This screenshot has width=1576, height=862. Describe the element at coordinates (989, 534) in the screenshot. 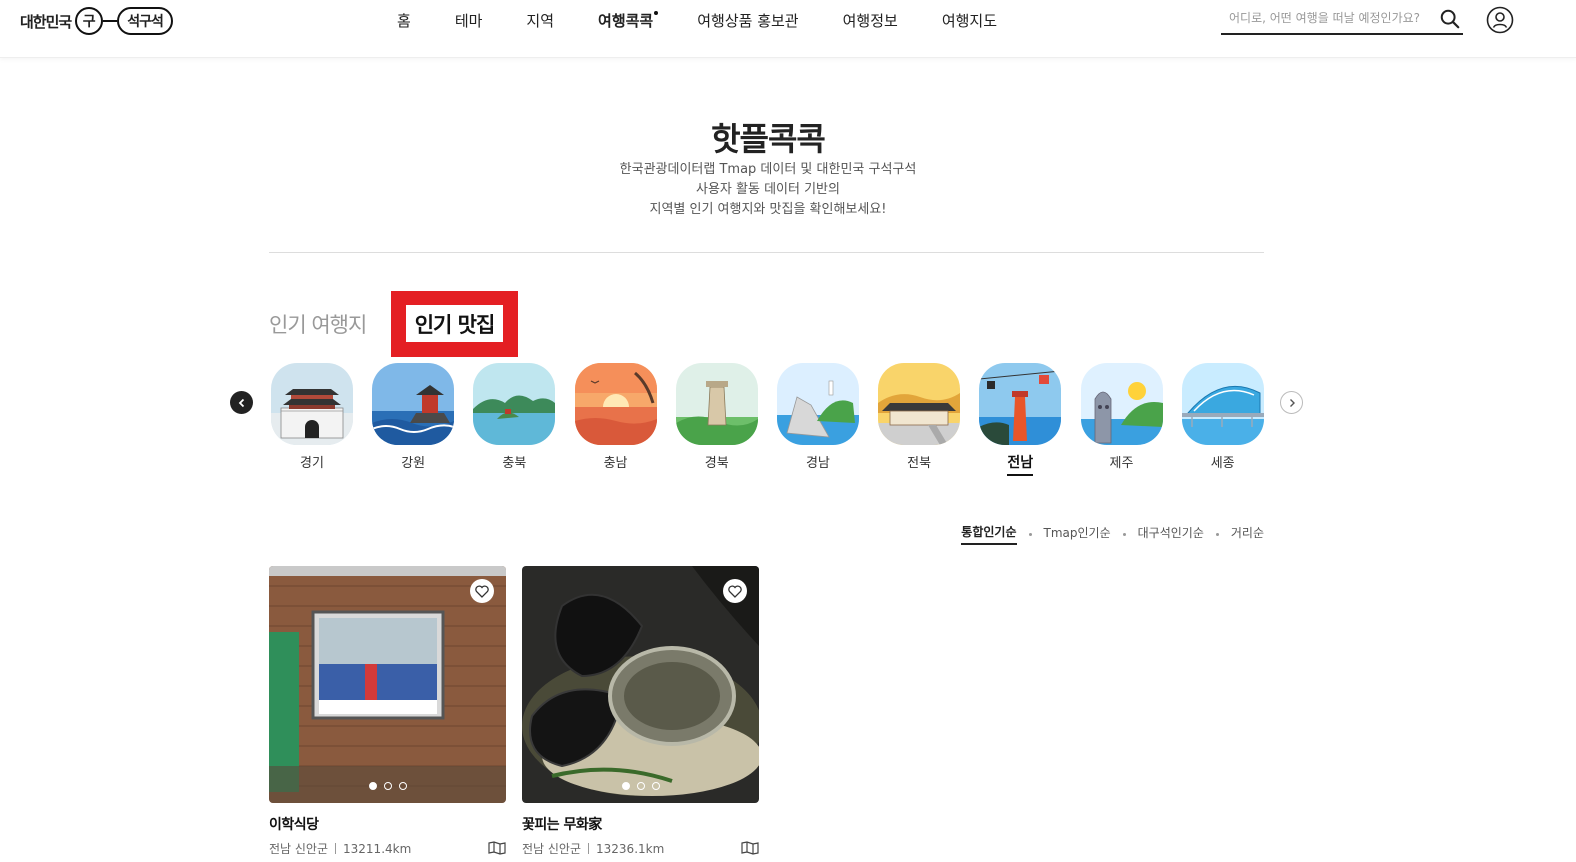

I see `sort-integrated: 통합인기순` at that location.